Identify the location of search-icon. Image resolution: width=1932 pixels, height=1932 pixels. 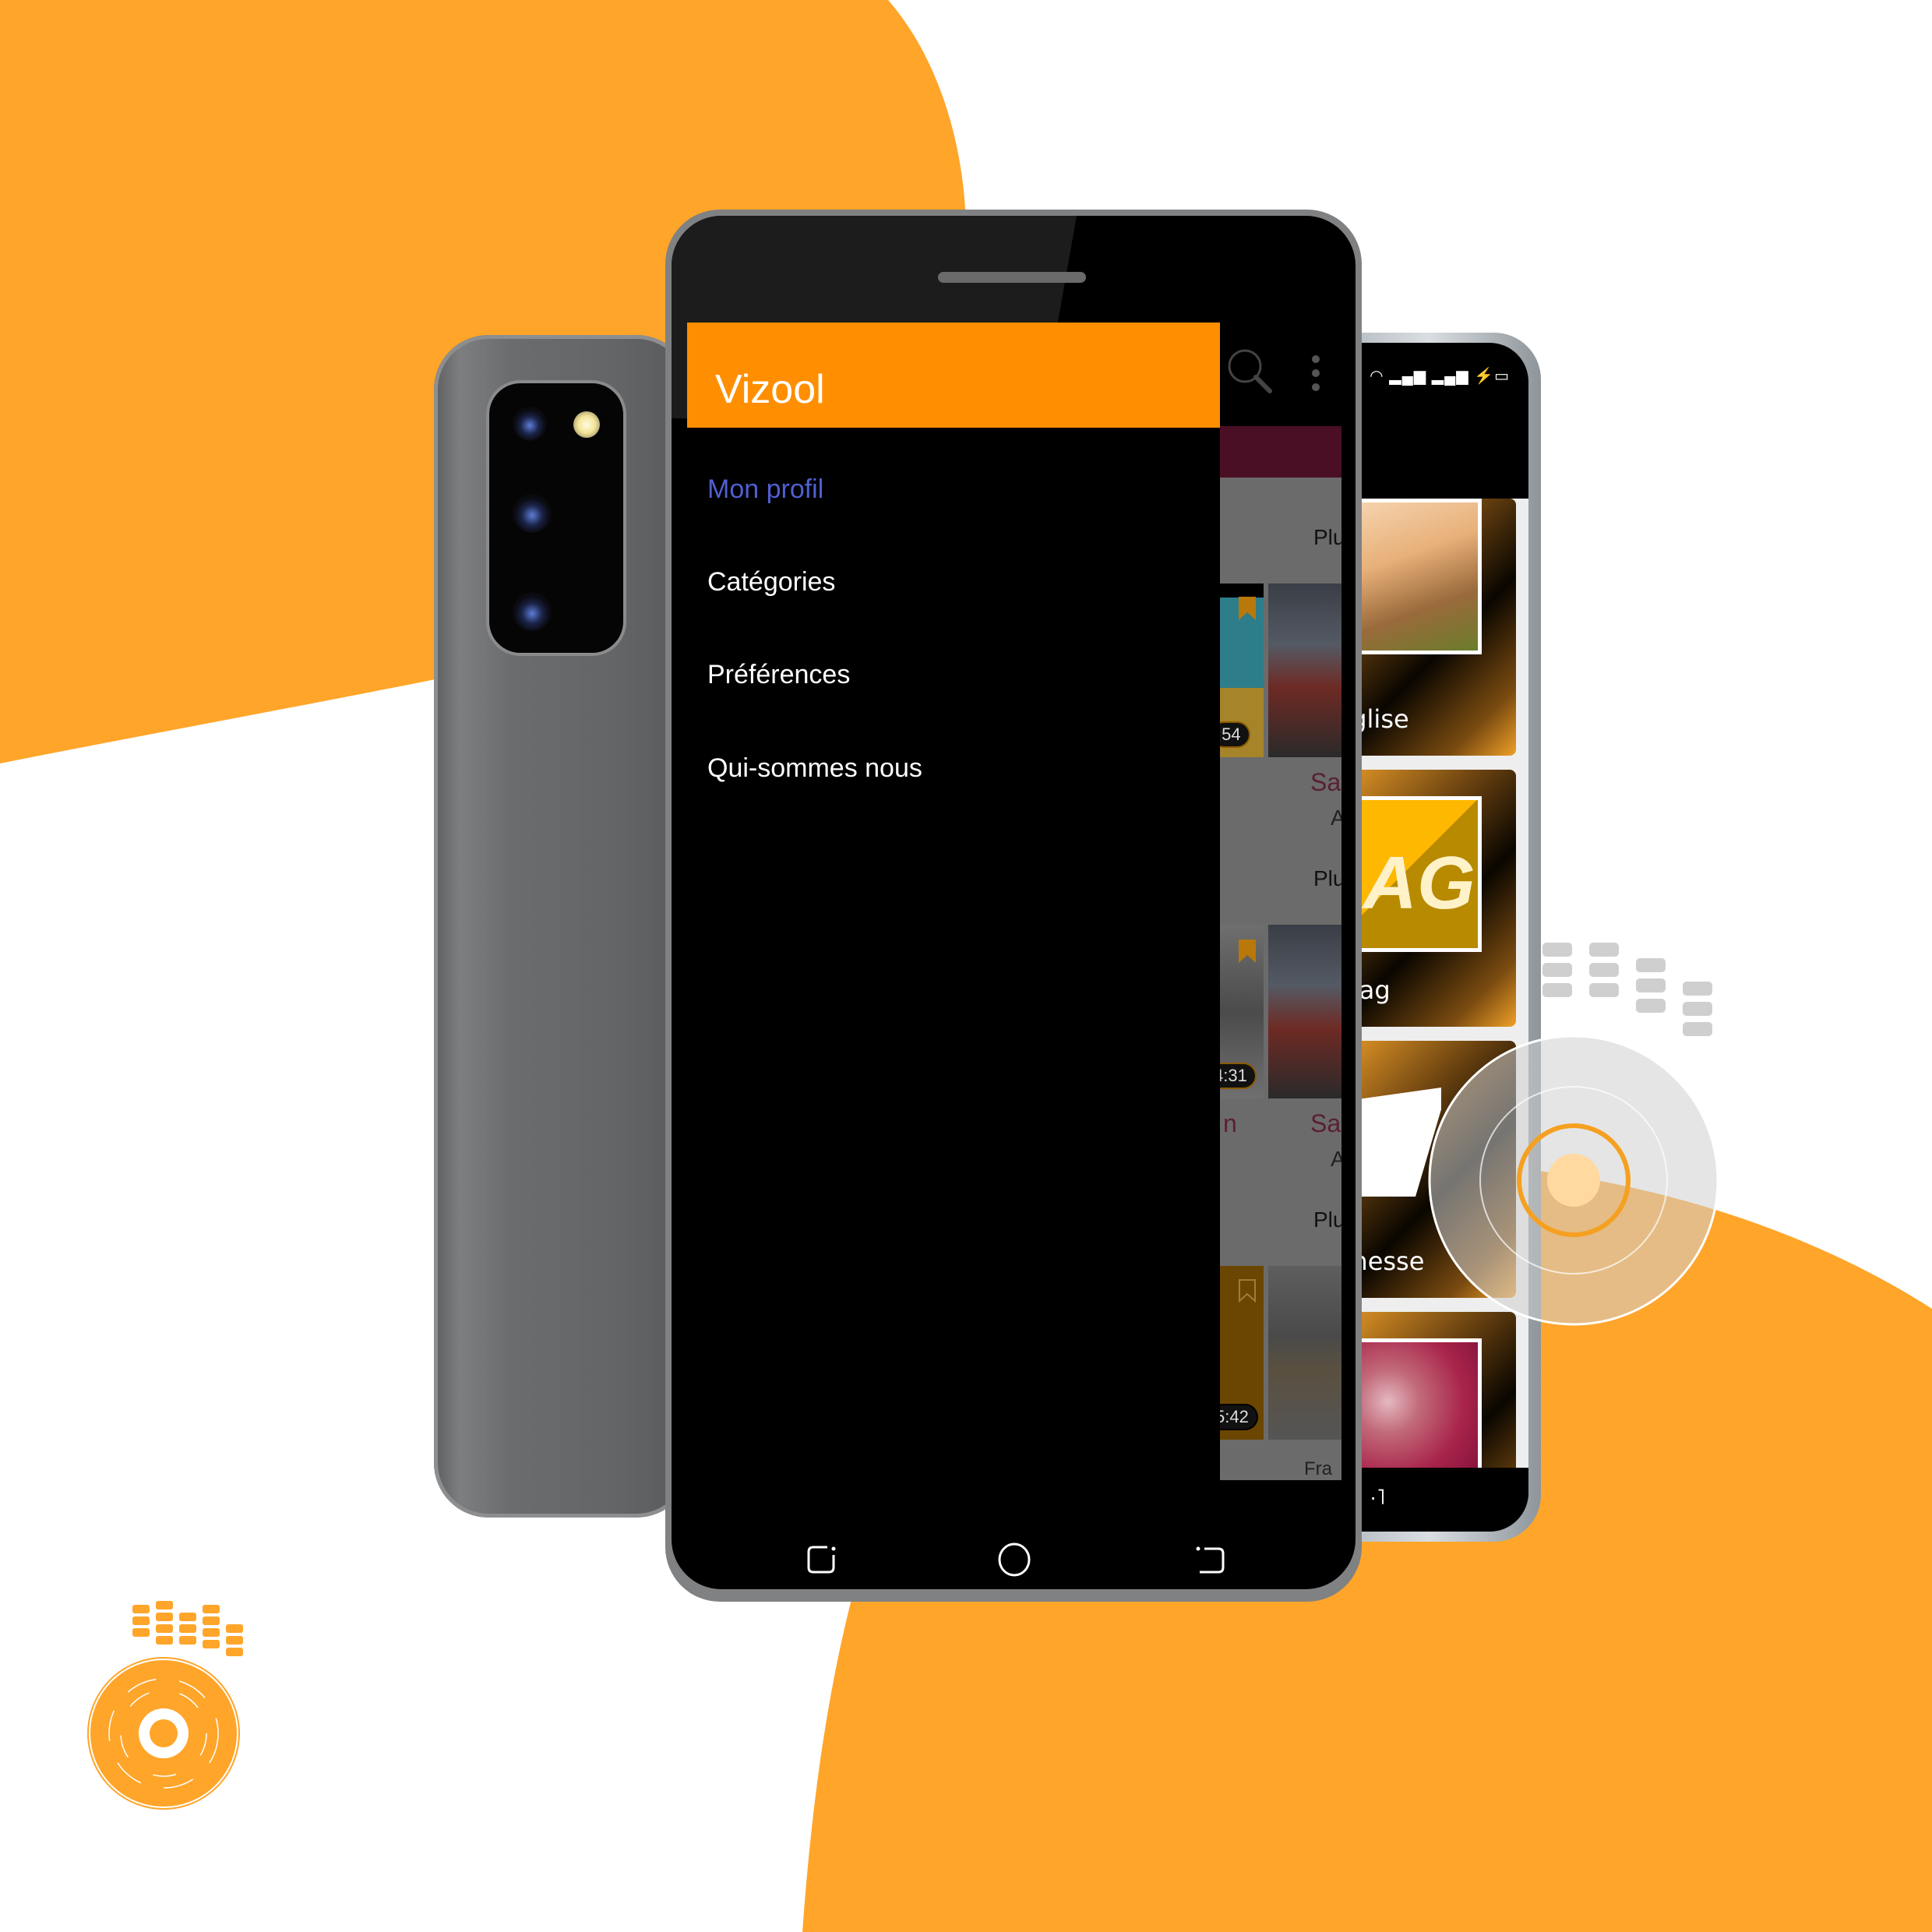
(1250, 371).